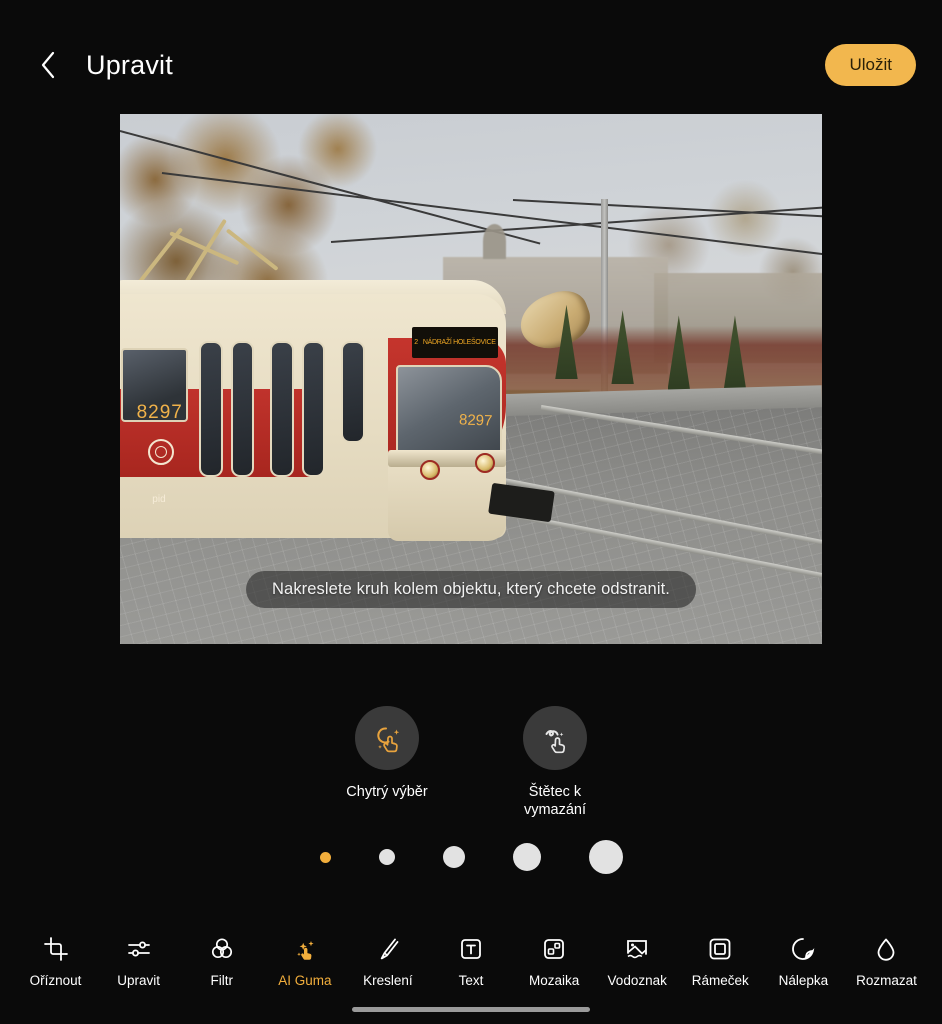 The image size is (942, 1024). What do you see at coordinates (388, 949) in the screenshot?
I see `brush-icon` at bounding box center [388, 949].